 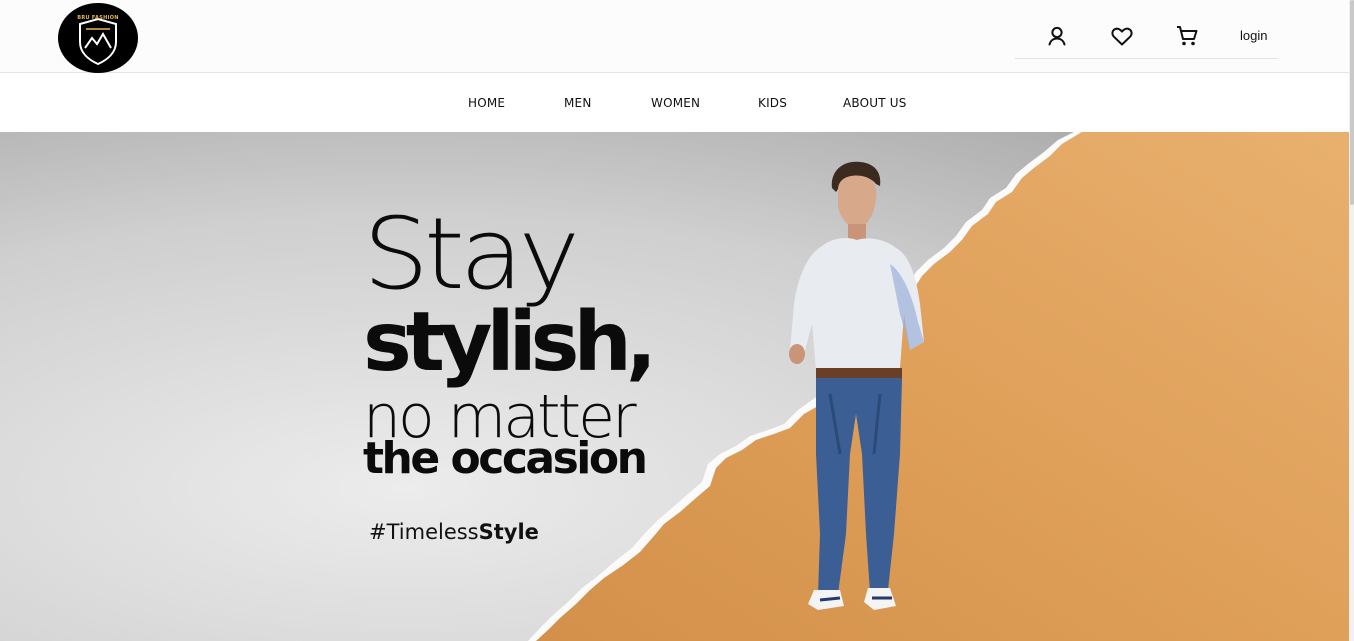 What do you see at coordinates (875, 103) in the screenshot?
I see `nav-item-about-us: ABOUT US` at bounding box center [875, 103].